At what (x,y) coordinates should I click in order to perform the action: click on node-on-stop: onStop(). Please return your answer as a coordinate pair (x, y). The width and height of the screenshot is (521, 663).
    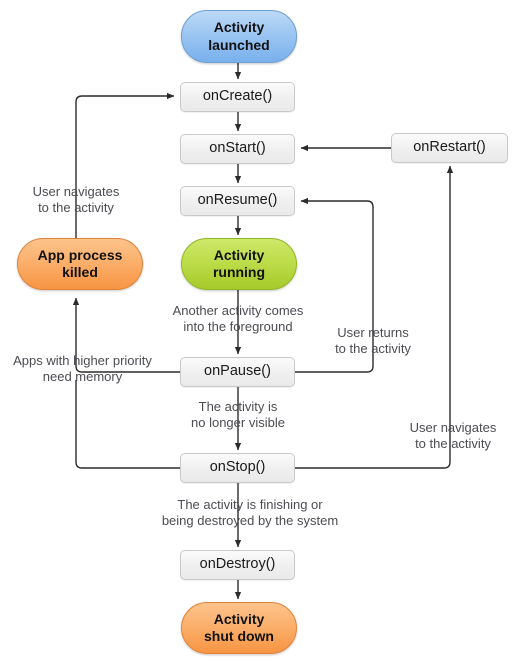
    Looking at the image, I should click on (237, 468).